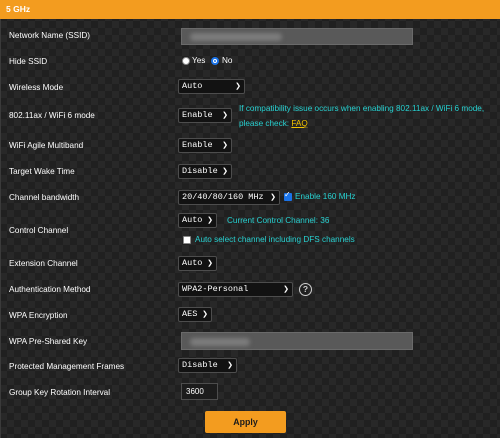 The width and height of the screenshot is (500, 438). I want to click on section-header: 5 GHz, so click(250, 9).